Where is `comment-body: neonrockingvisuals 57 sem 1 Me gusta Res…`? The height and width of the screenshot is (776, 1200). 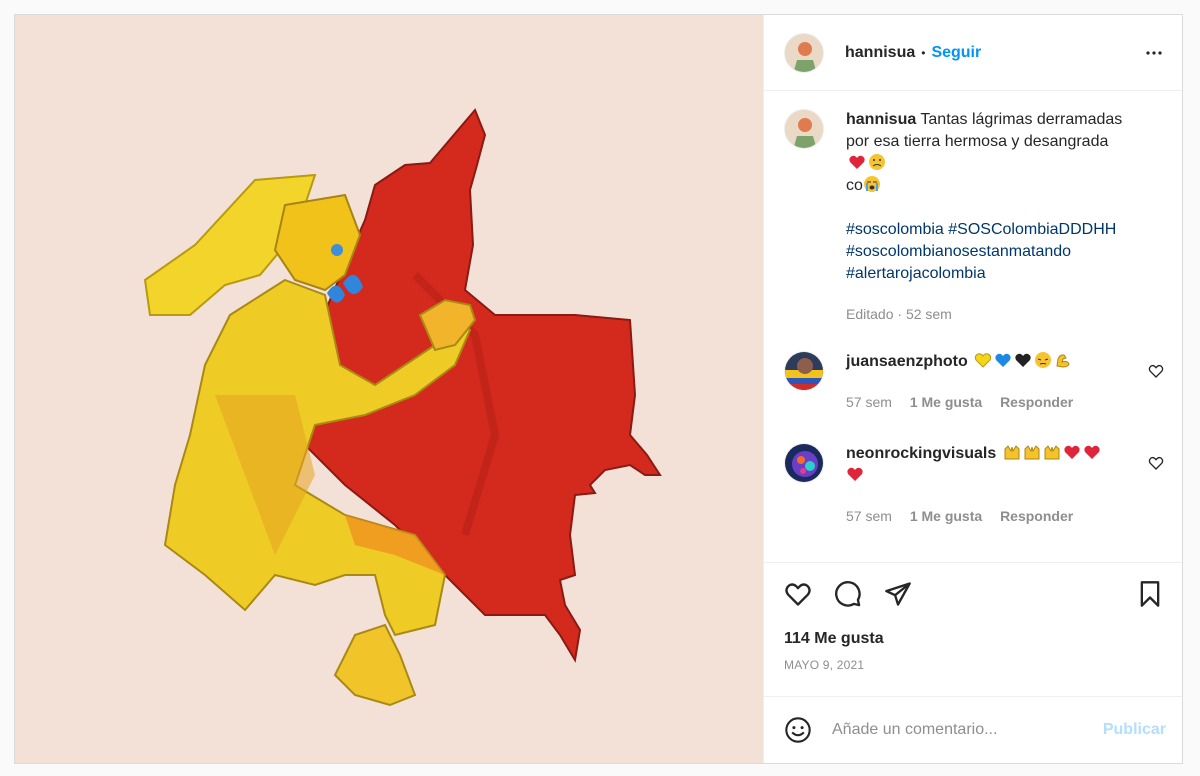 comment-body: neonrockingvisuals 57 sem 1 Me gusta Res… is located at coordinates (1006, 485).